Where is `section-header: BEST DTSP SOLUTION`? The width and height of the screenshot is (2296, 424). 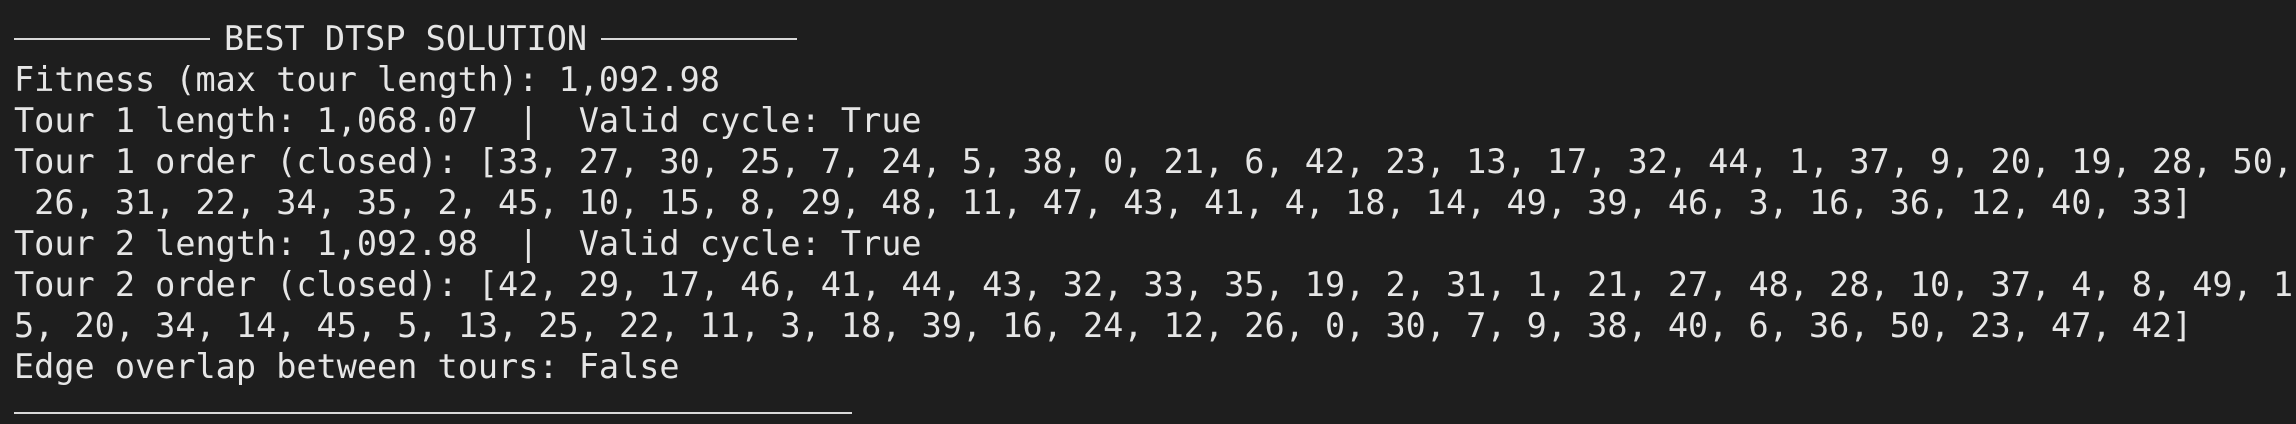 section-header: BEST DTSP SOLUTION is located at coordinates (1155, 38).